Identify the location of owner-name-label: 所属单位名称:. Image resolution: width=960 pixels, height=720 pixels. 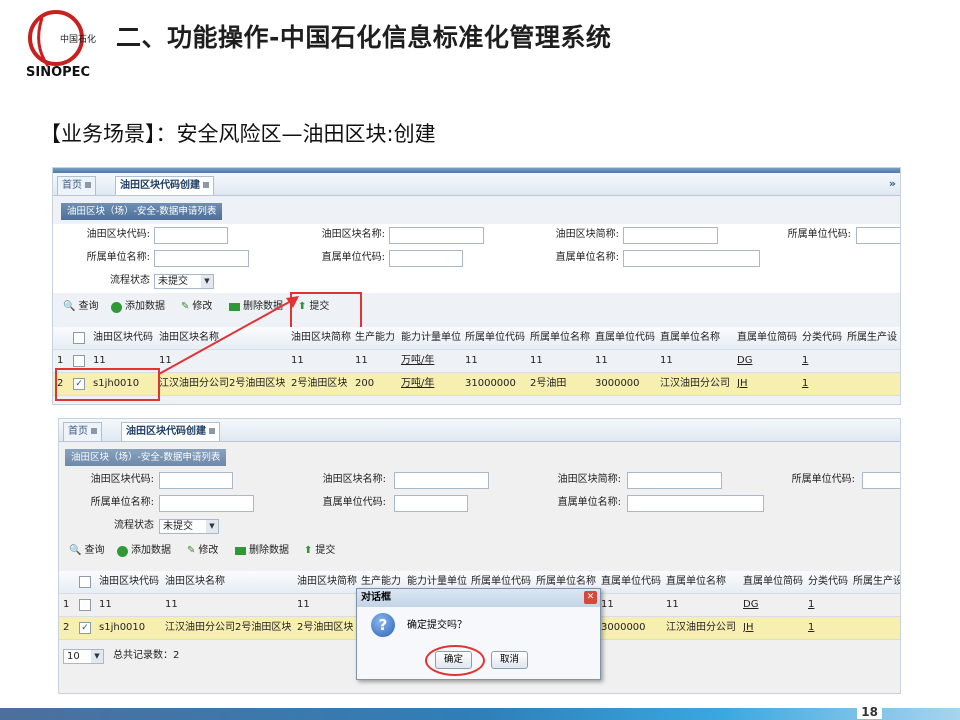
(122, 502).